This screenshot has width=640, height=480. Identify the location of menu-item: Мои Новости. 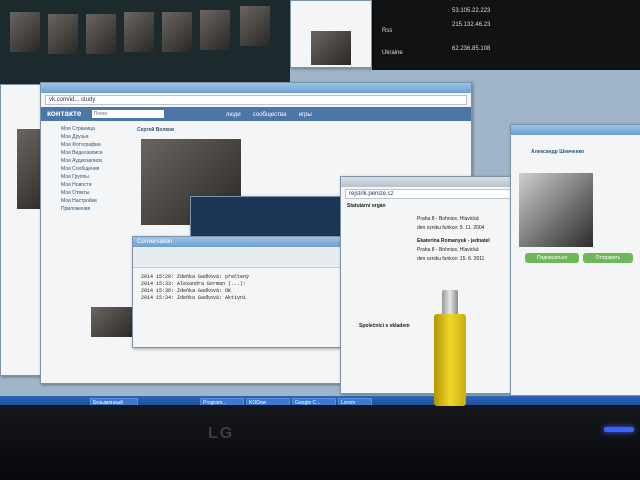
(85, 185).